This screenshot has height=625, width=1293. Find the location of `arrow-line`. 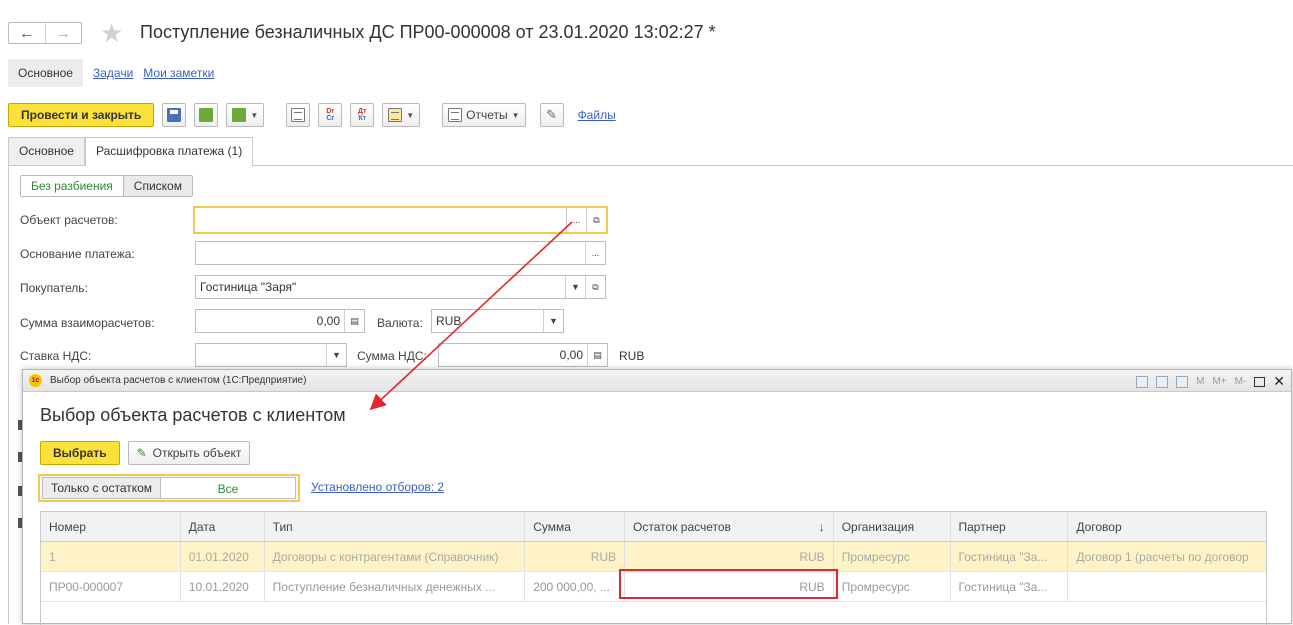

arrow-line is located at coordinates (471, 316).